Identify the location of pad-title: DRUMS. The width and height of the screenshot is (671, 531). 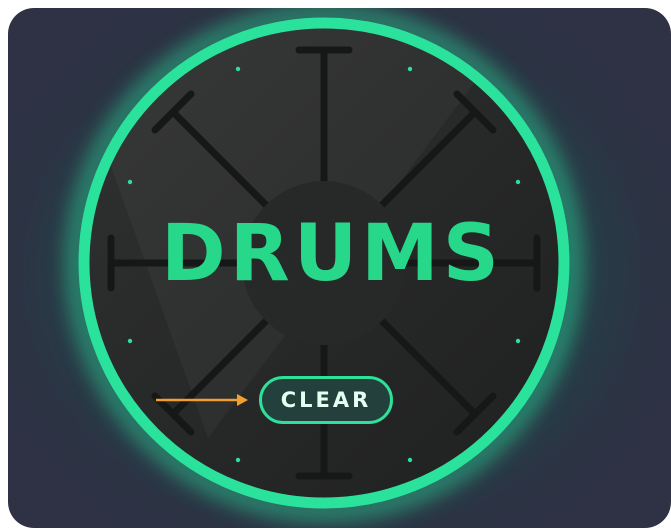
(332, 254).